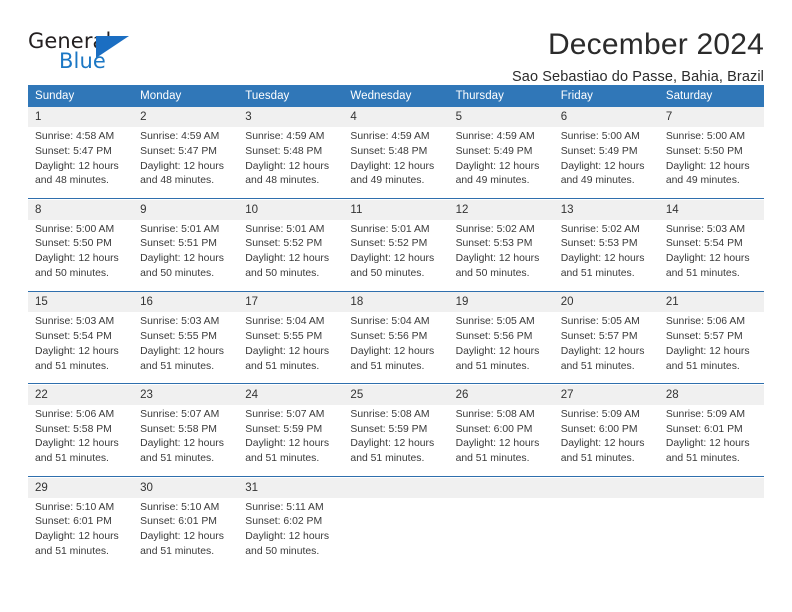  Describe the element at coordinates (73, 429) in the screenshot. I see `sunset-text: Sunset: 5:58 PM` at that location.